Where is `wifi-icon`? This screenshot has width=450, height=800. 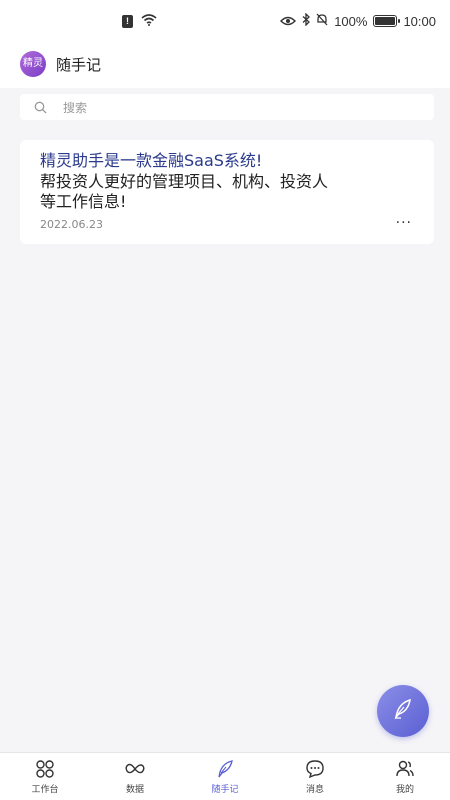 wifi-icon is located at coordinates (149, 21).